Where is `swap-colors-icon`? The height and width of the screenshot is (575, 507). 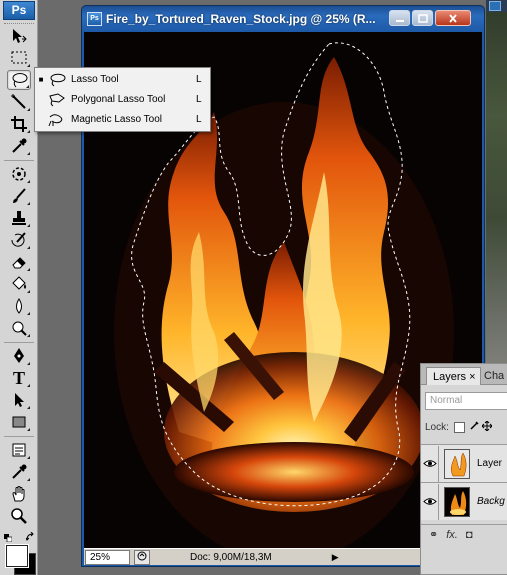
swap-colors-icon is located at coordinates (30, 538).